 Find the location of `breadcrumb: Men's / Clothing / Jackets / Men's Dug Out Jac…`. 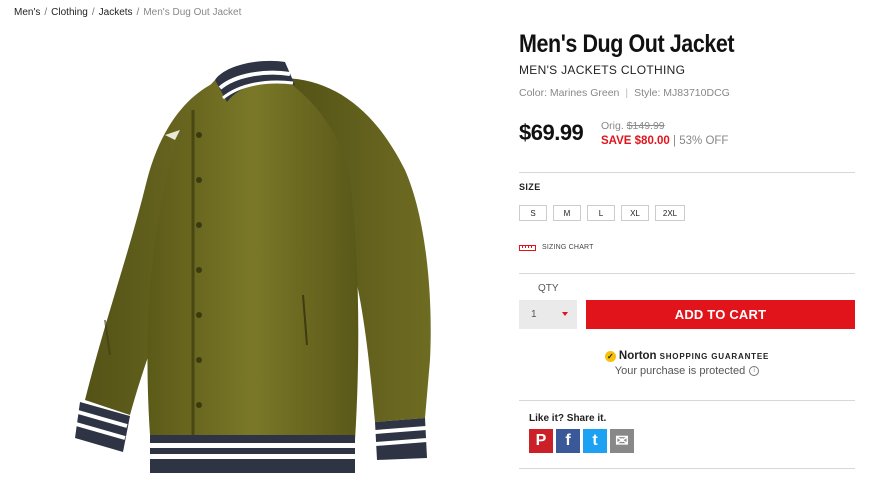

breadcrumb: Men's / Clothing / Jackets / Men's Dug Out Jac… is located at coordinates (127, 12).